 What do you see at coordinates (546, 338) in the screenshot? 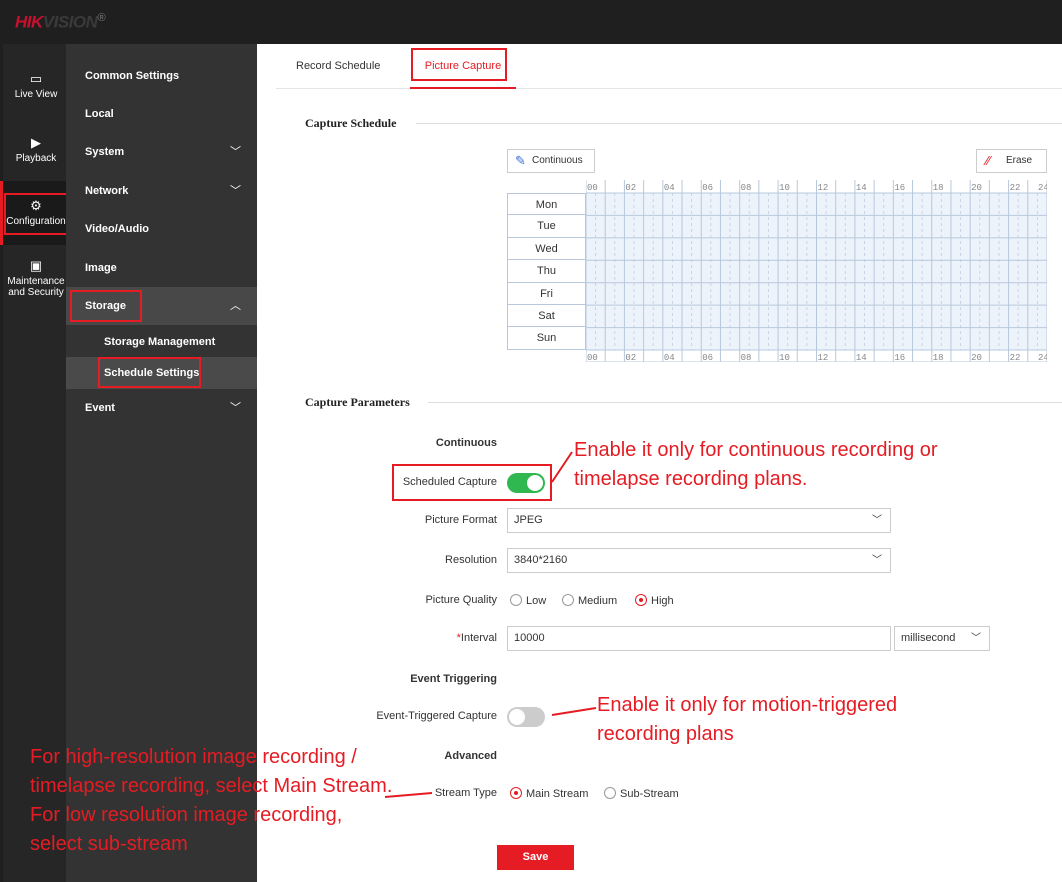
I see `day-label-sun: Sun` at bounding box center [546, 338].